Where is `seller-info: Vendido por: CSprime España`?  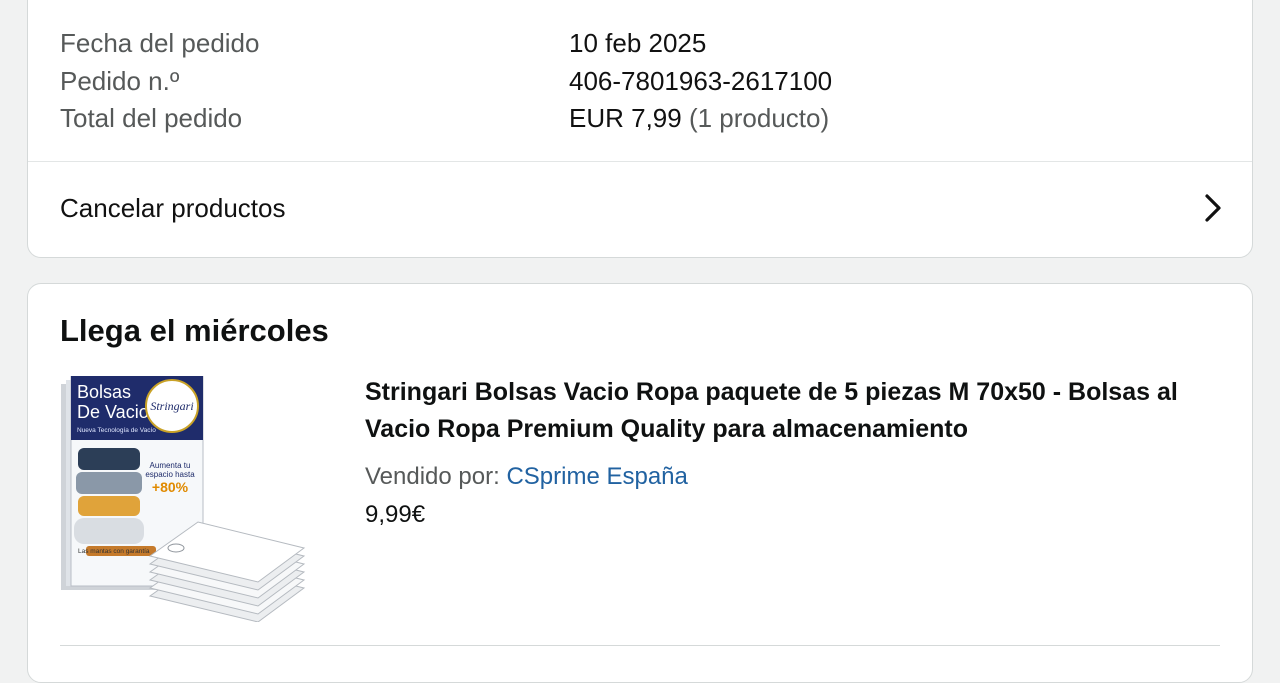
seller-info: Vendido por: CSprime España is located at coordinates (526, 477).